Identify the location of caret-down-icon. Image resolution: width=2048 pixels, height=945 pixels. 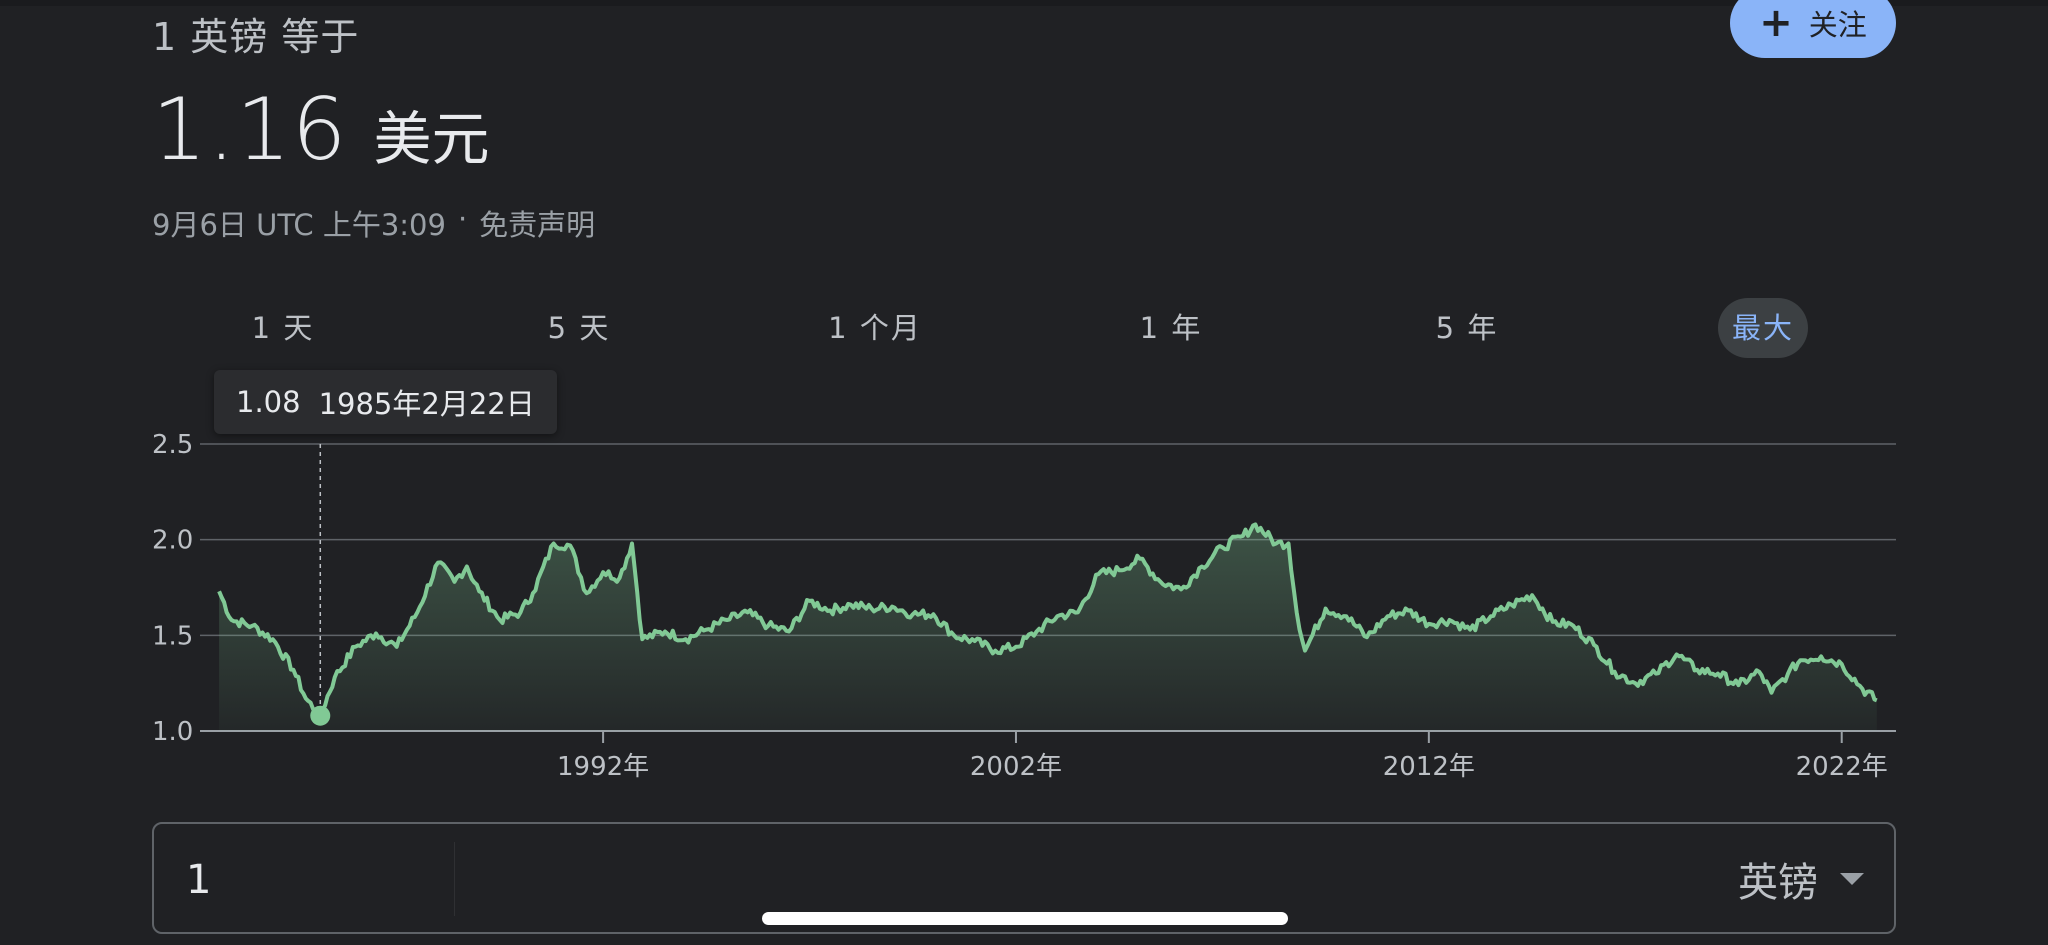
(1852, 879).